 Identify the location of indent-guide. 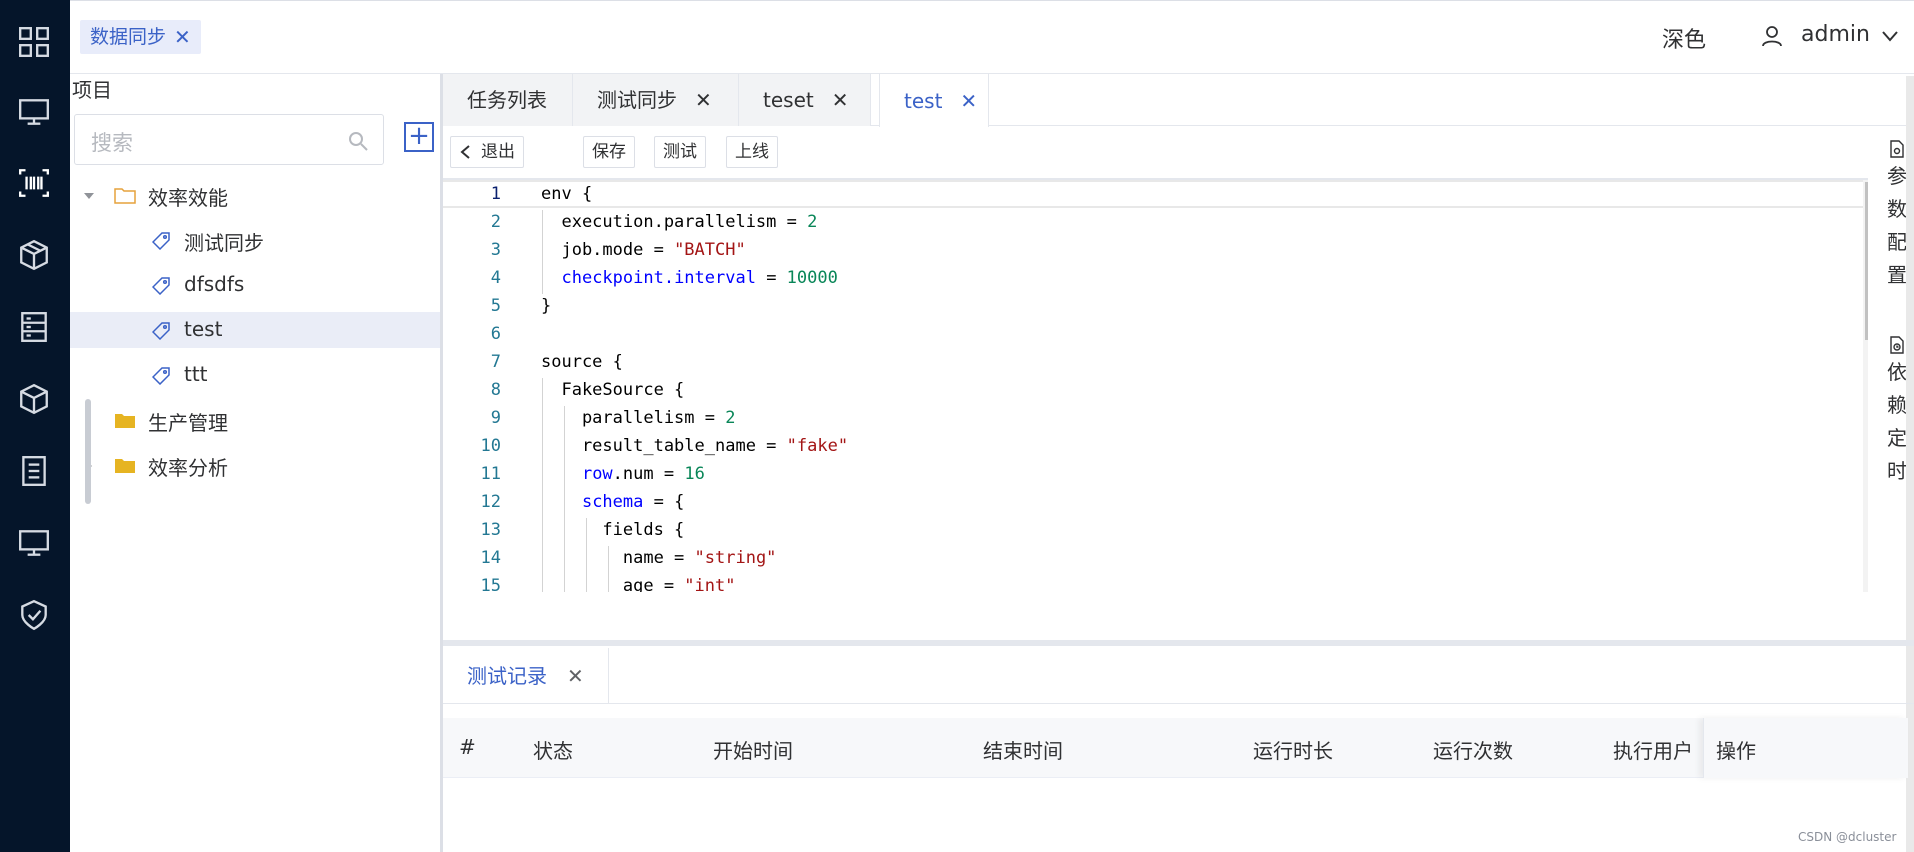
(564, 499).